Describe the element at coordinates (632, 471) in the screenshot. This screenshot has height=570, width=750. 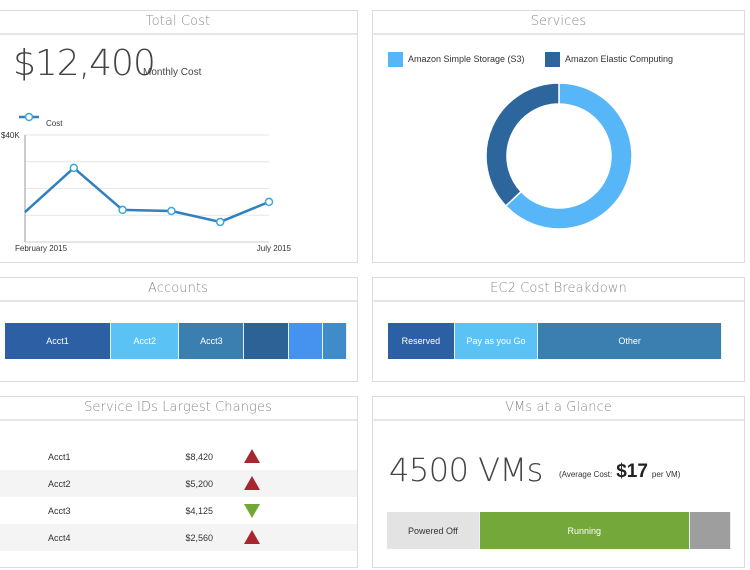
I see `average-cost-amount: $17` at that location.